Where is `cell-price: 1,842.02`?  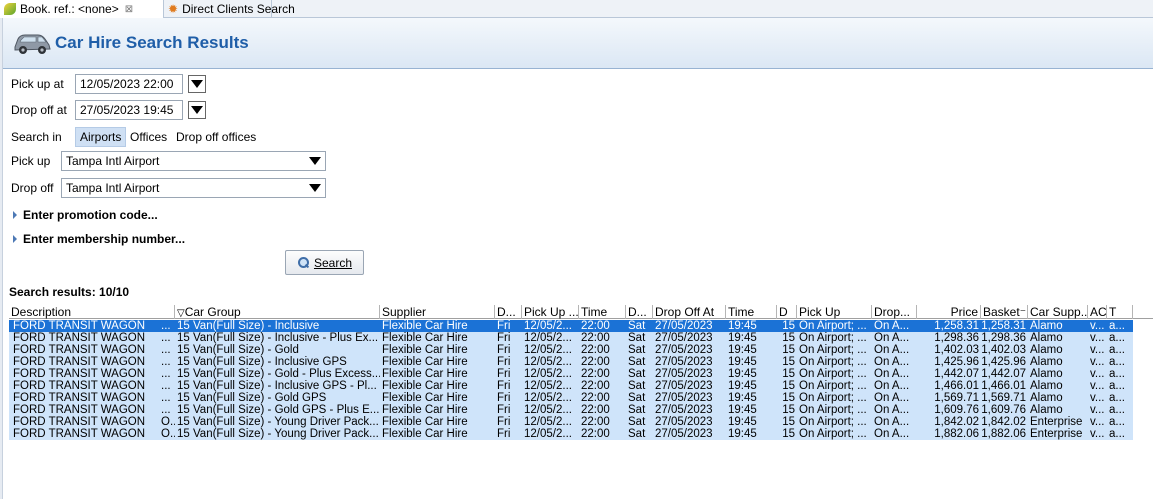 cell-price: 1,842.02 is located at coordinates (956, 422).